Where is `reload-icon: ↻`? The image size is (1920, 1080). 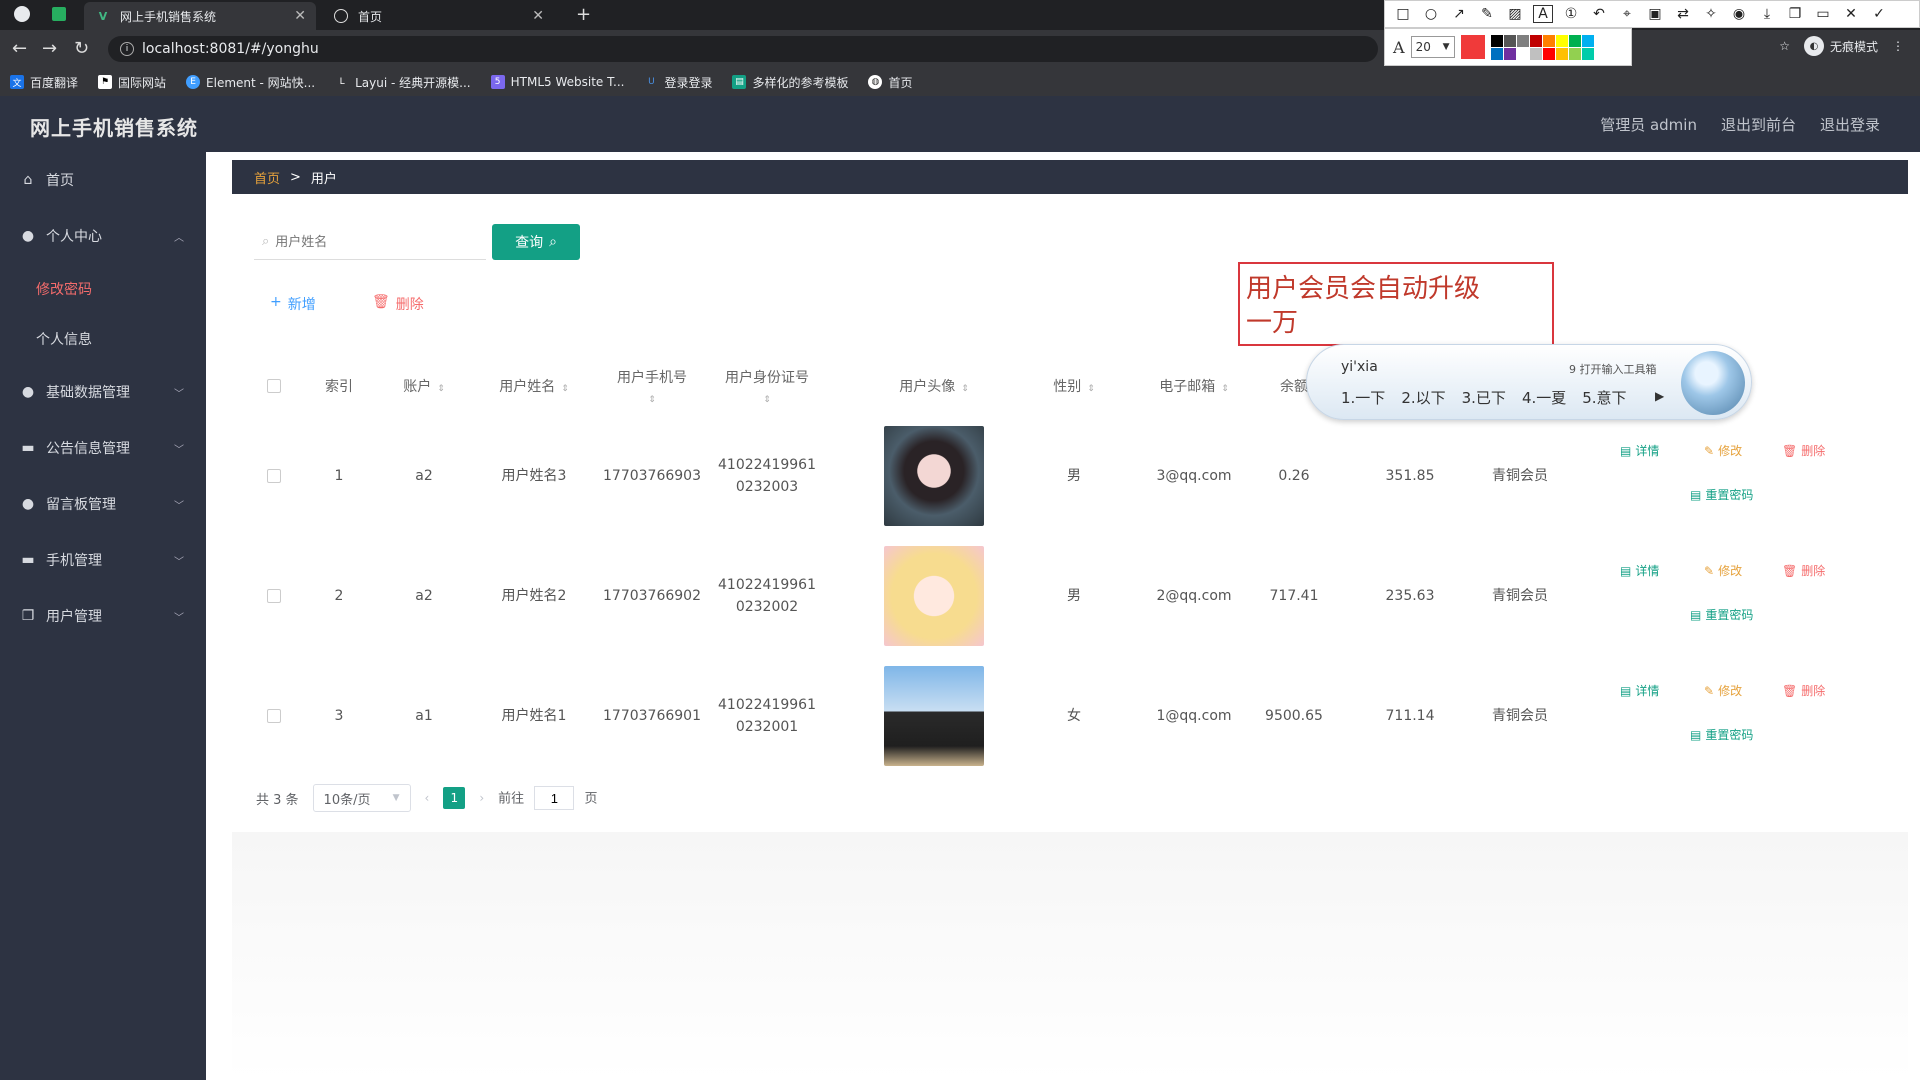
reload-icon: ↻ is located at coordinates (81, 48).